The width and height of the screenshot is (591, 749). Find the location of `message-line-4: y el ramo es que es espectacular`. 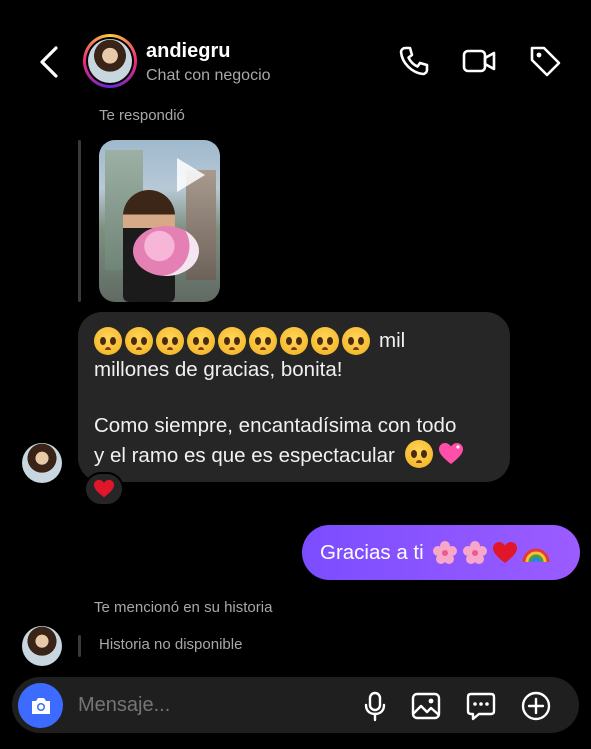

message-line-4: y el ramo es que es espectacular is located at coordinates (244, 455).